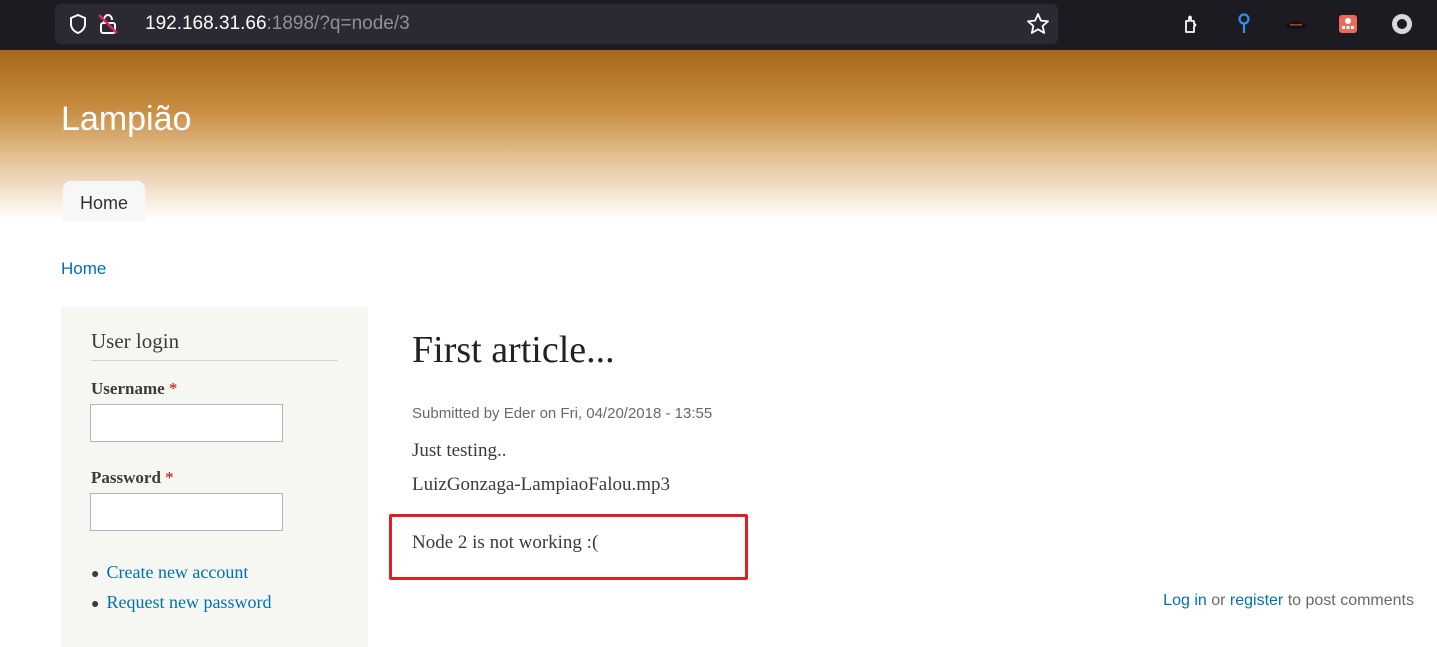 This screenshot has width=1437, height=647. I want to click on username-field, so click(186, 423).